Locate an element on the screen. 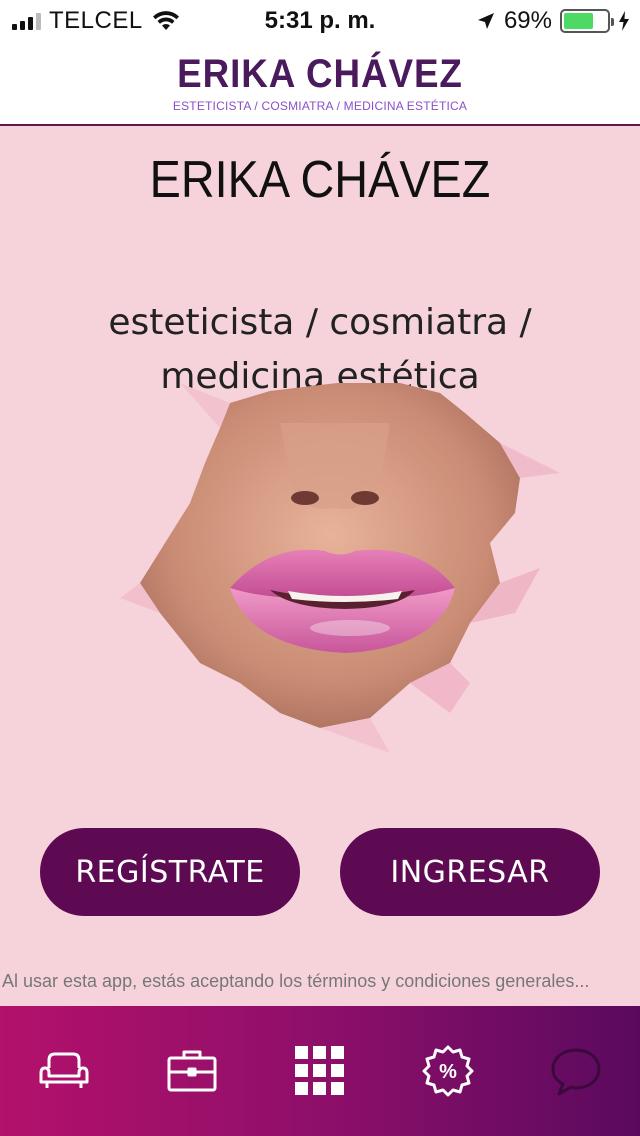  status-bar: TELCEL 5:31 p. m. 69% is located at coordinates (320, 20).